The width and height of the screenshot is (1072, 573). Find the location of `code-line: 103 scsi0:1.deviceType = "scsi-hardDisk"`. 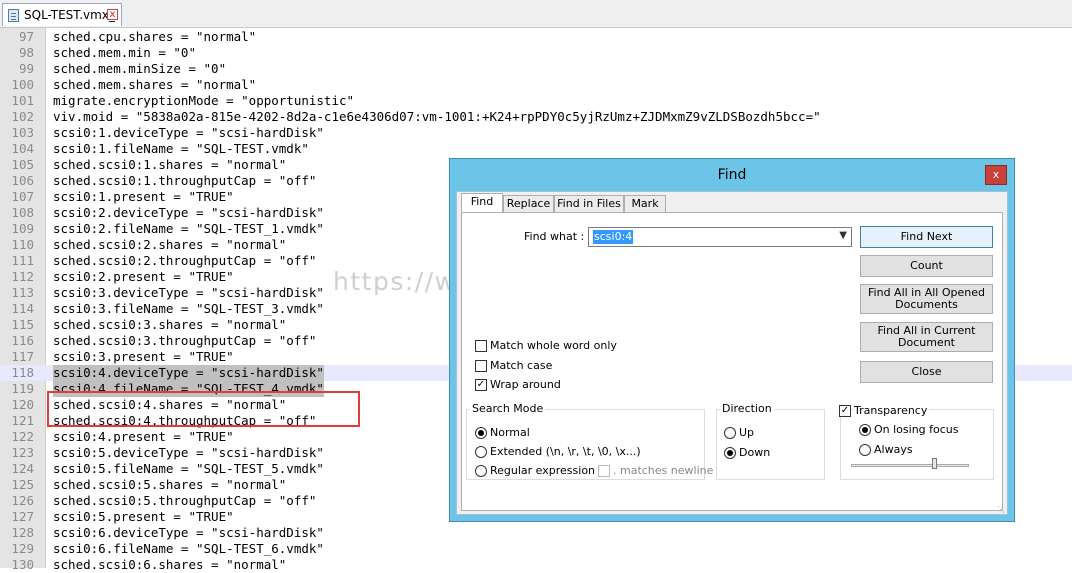

code-line: 103 scsi0:1.deviceType = "scsi-hardDisk" is located at coordinates (536, 133).